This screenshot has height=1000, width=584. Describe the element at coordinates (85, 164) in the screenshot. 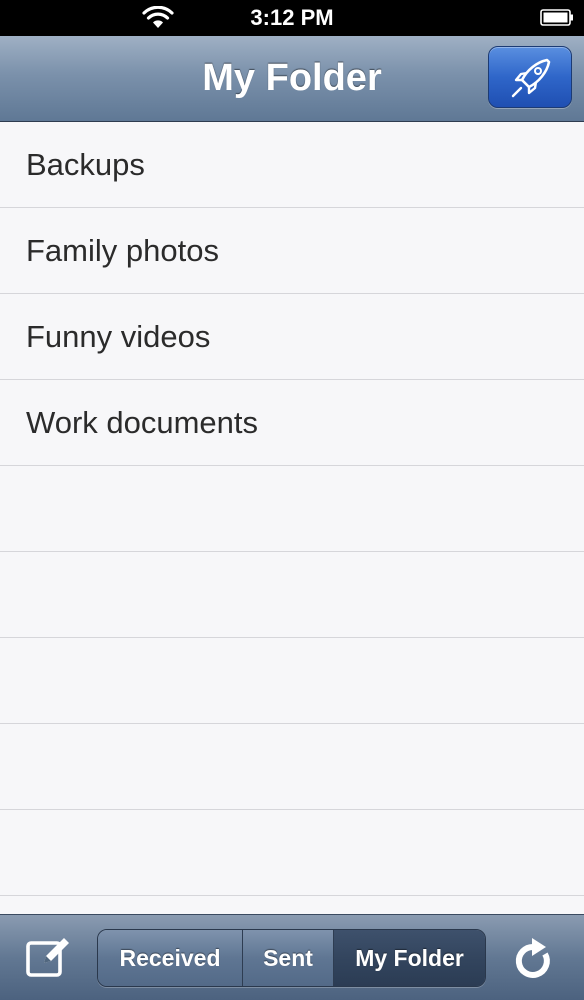

I see `list-item-label: Backups` at that location.